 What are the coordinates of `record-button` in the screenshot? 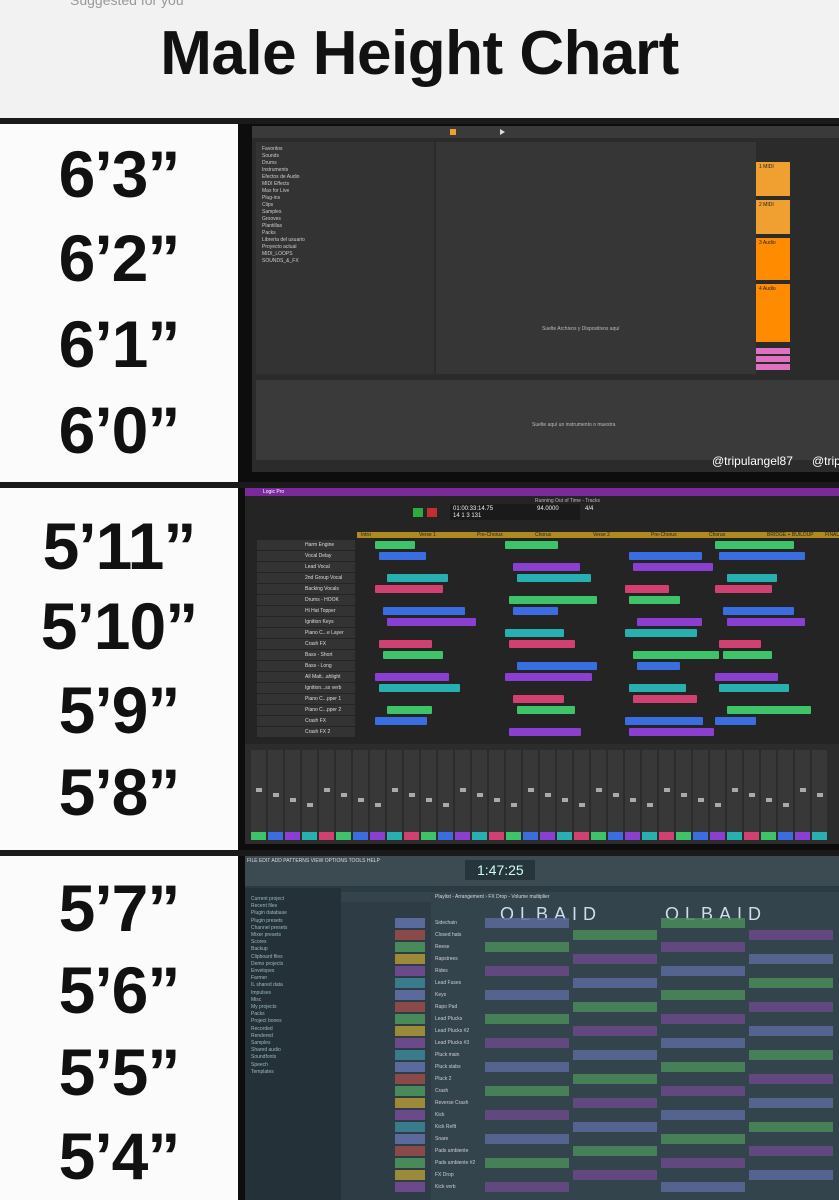 It's located at (432, 512).